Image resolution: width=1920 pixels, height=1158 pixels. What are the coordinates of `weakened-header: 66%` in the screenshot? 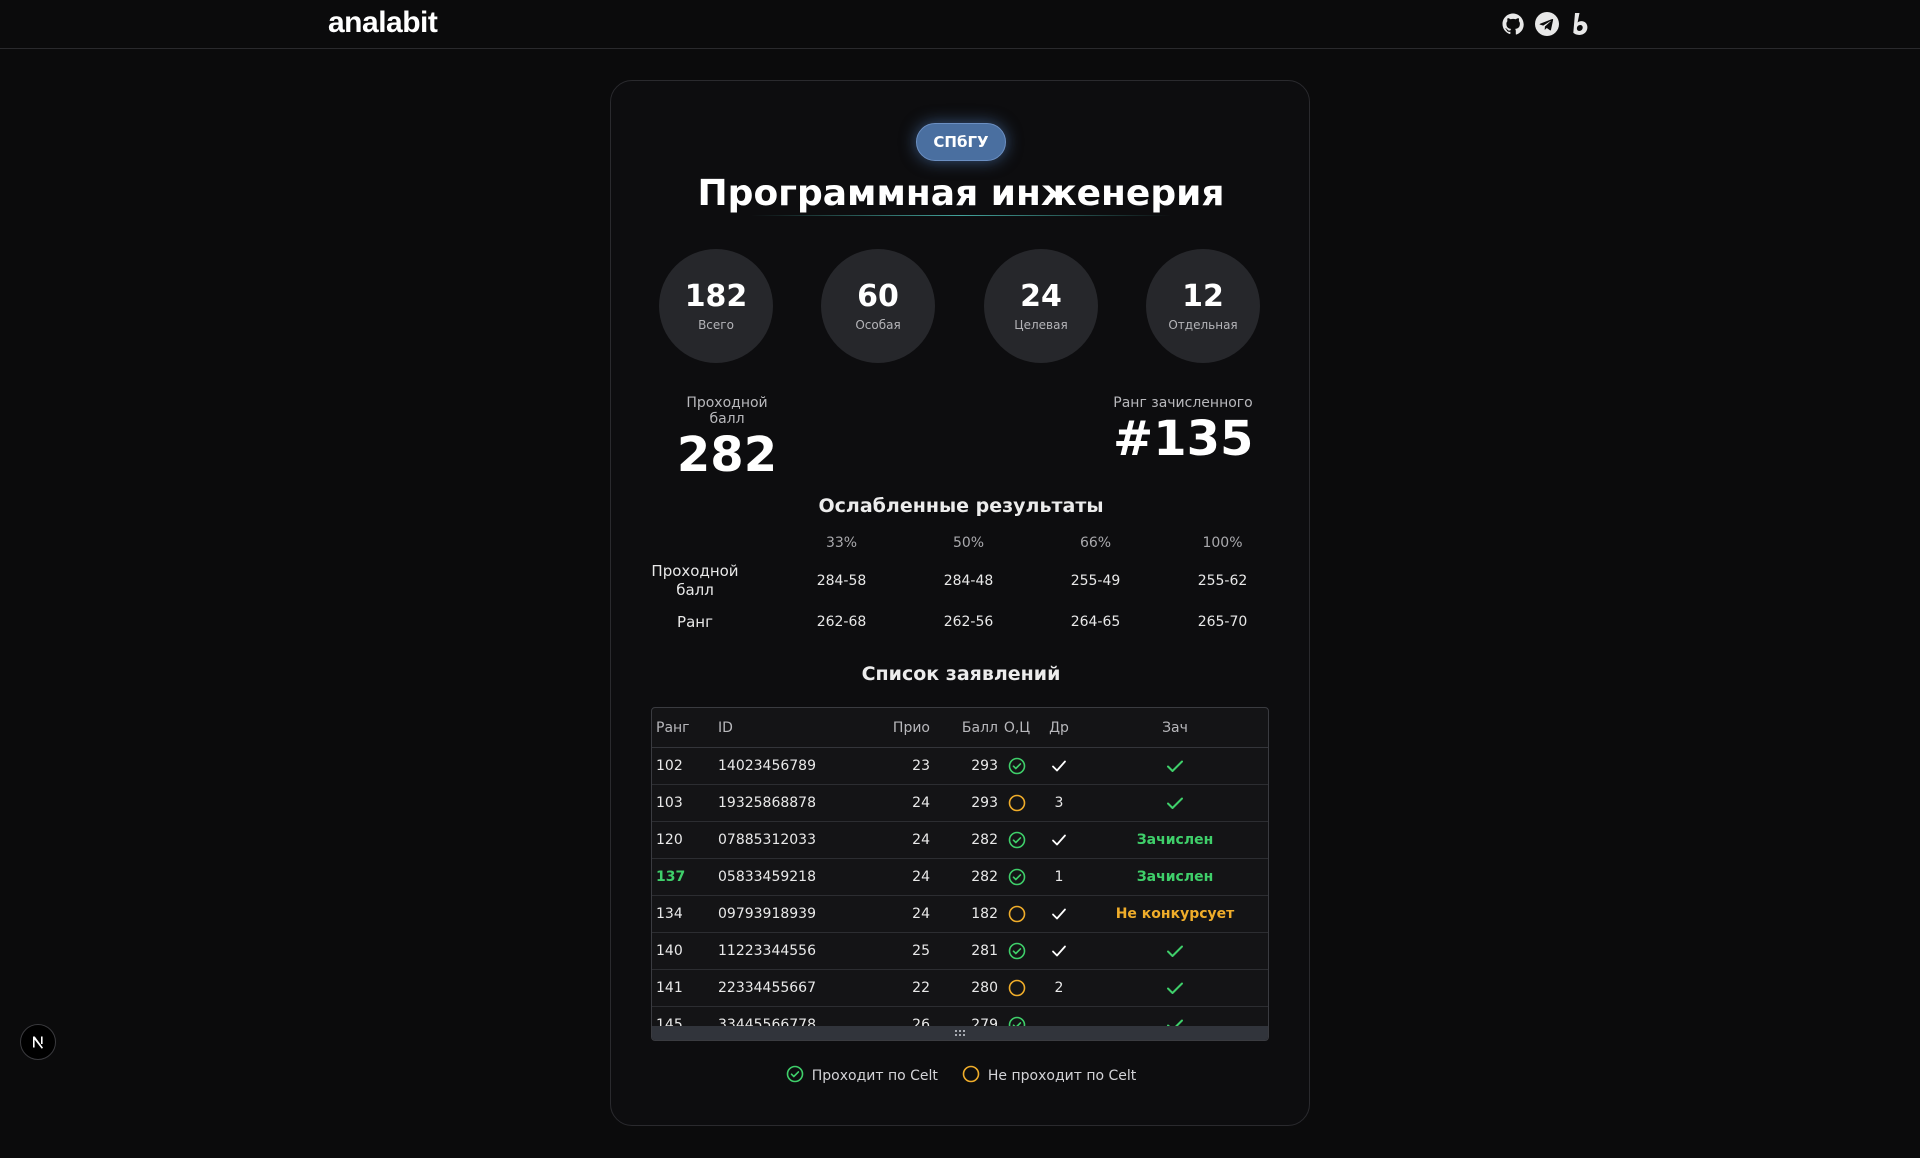 It's located at (1095, 542).